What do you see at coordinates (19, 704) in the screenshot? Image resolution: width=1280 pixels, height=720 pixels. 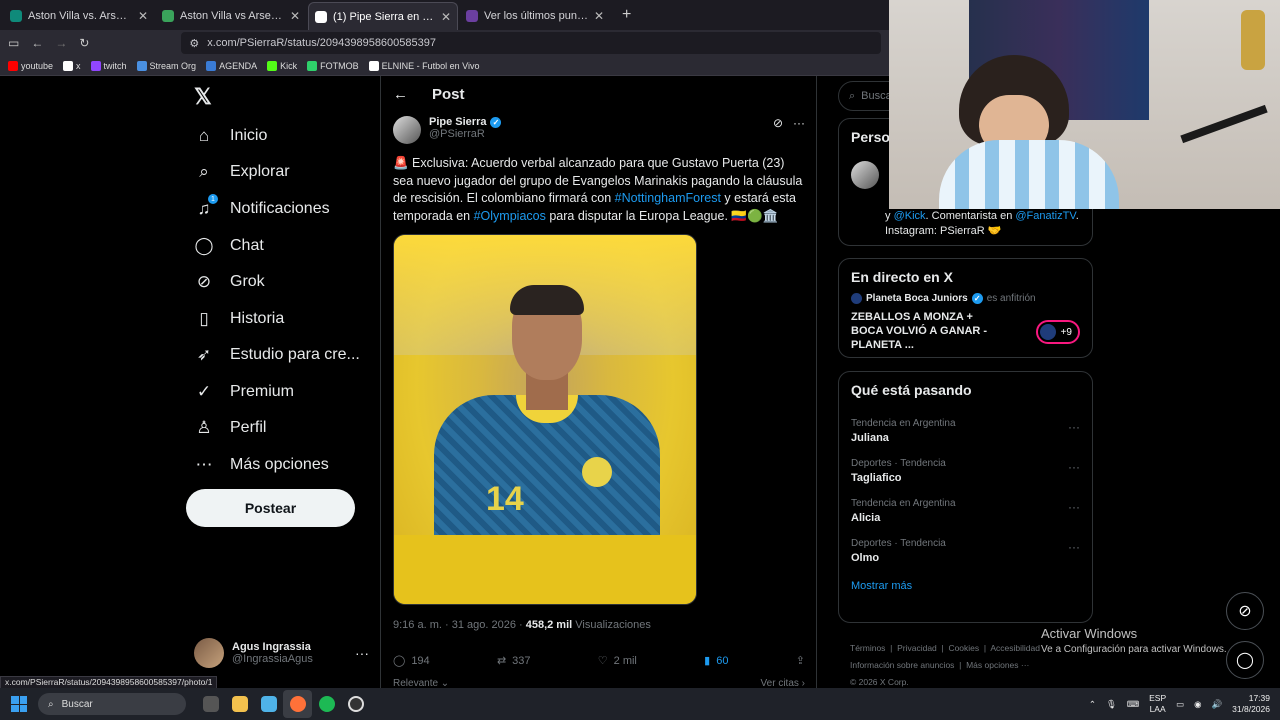 I see `start-button` at bounding box center [19, 704].